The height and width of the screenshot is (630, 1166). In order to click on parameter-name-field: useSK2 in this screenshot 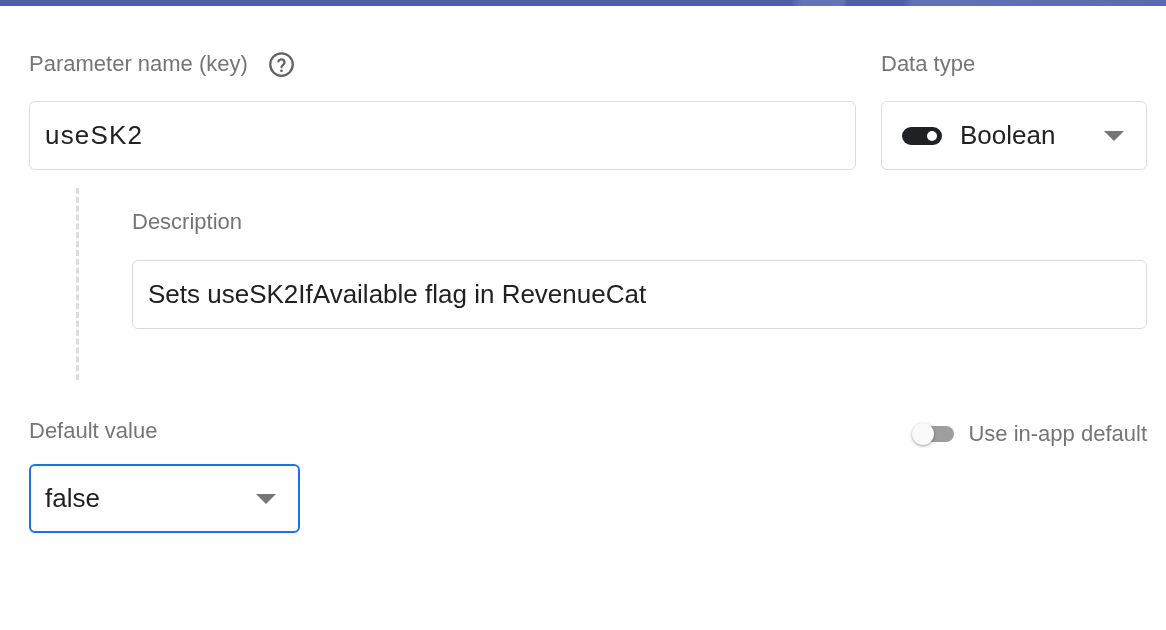, I will do `click(442, 135)`.